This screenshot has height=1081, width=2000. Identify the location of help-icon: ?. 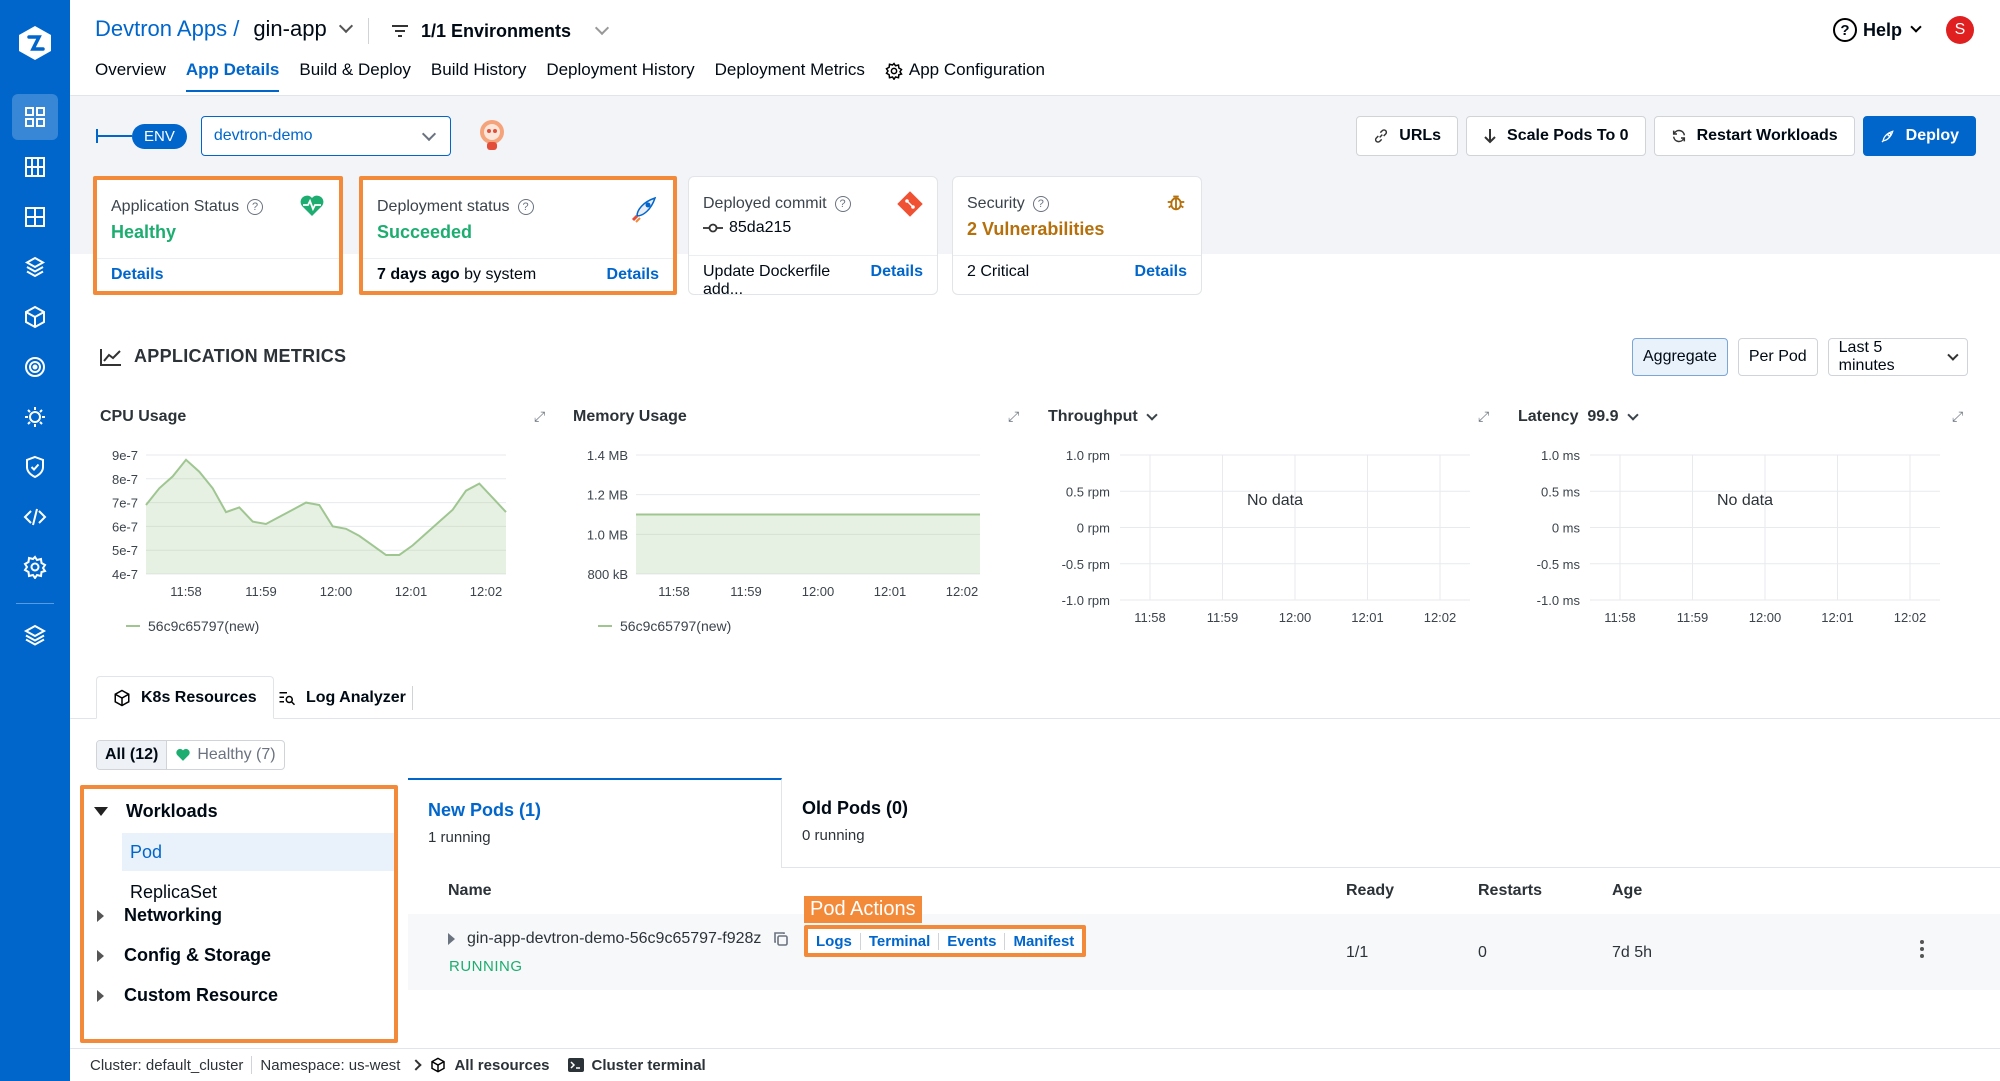
(1844, 30).